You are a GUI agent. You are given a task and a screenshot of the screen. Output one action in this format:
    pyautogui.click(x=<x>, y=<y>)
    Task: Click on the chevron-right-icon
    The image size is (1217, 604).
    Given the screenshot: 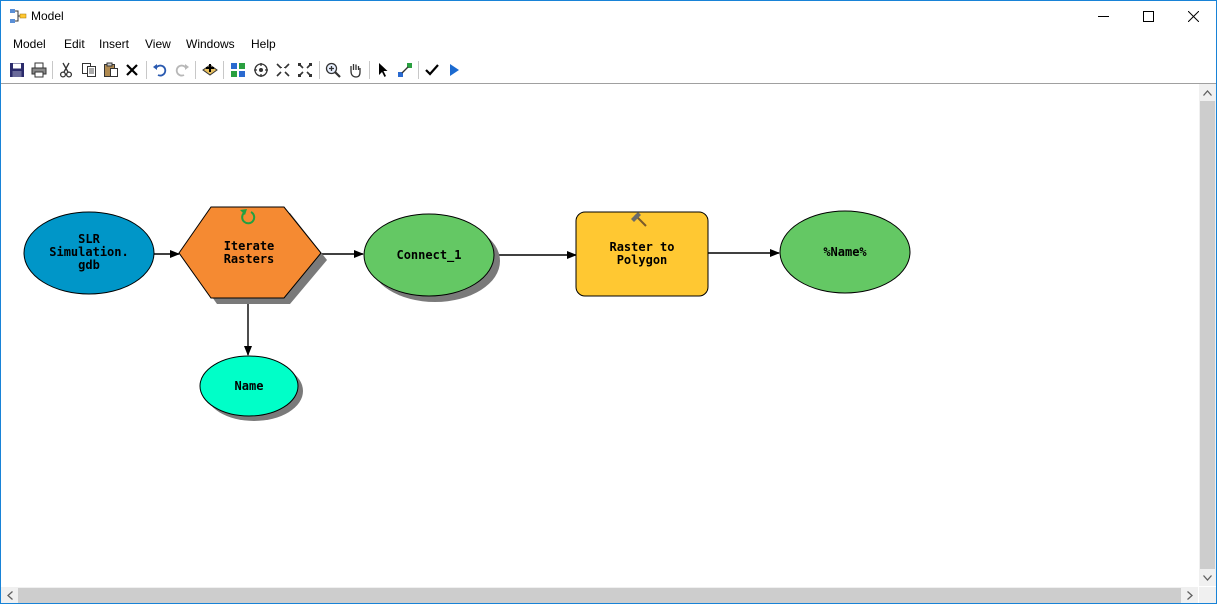 What is the action you would take?
    pyautogui.click(x=1189, y=595)
    